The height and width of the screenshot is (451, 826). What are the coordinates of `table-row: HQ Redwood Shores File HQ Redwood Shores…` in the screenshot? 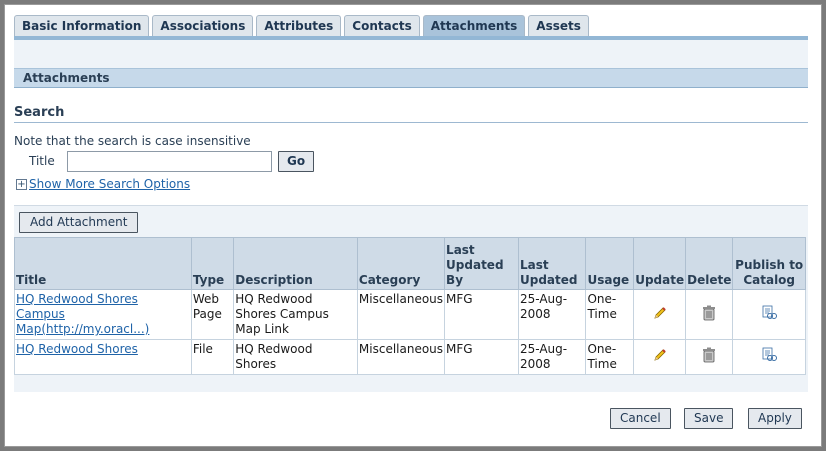 It's located at (410, 357).